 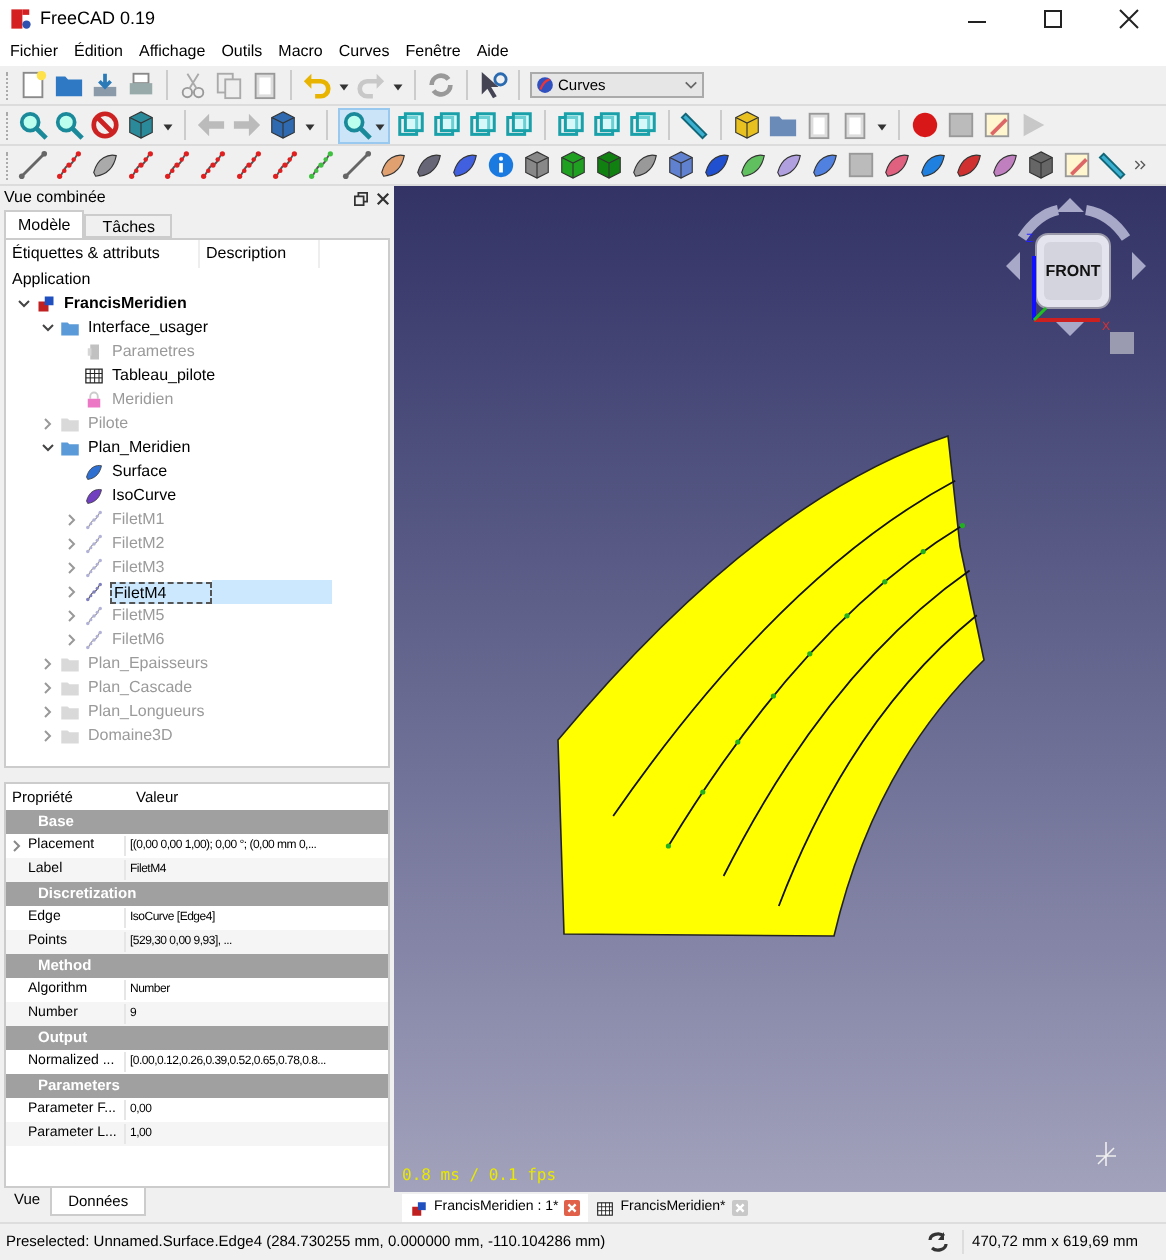 What do you see at coordinates (938, 1242) in the screenshot?
I see `navigation-style-icon` at bounding box center [938, 1242].